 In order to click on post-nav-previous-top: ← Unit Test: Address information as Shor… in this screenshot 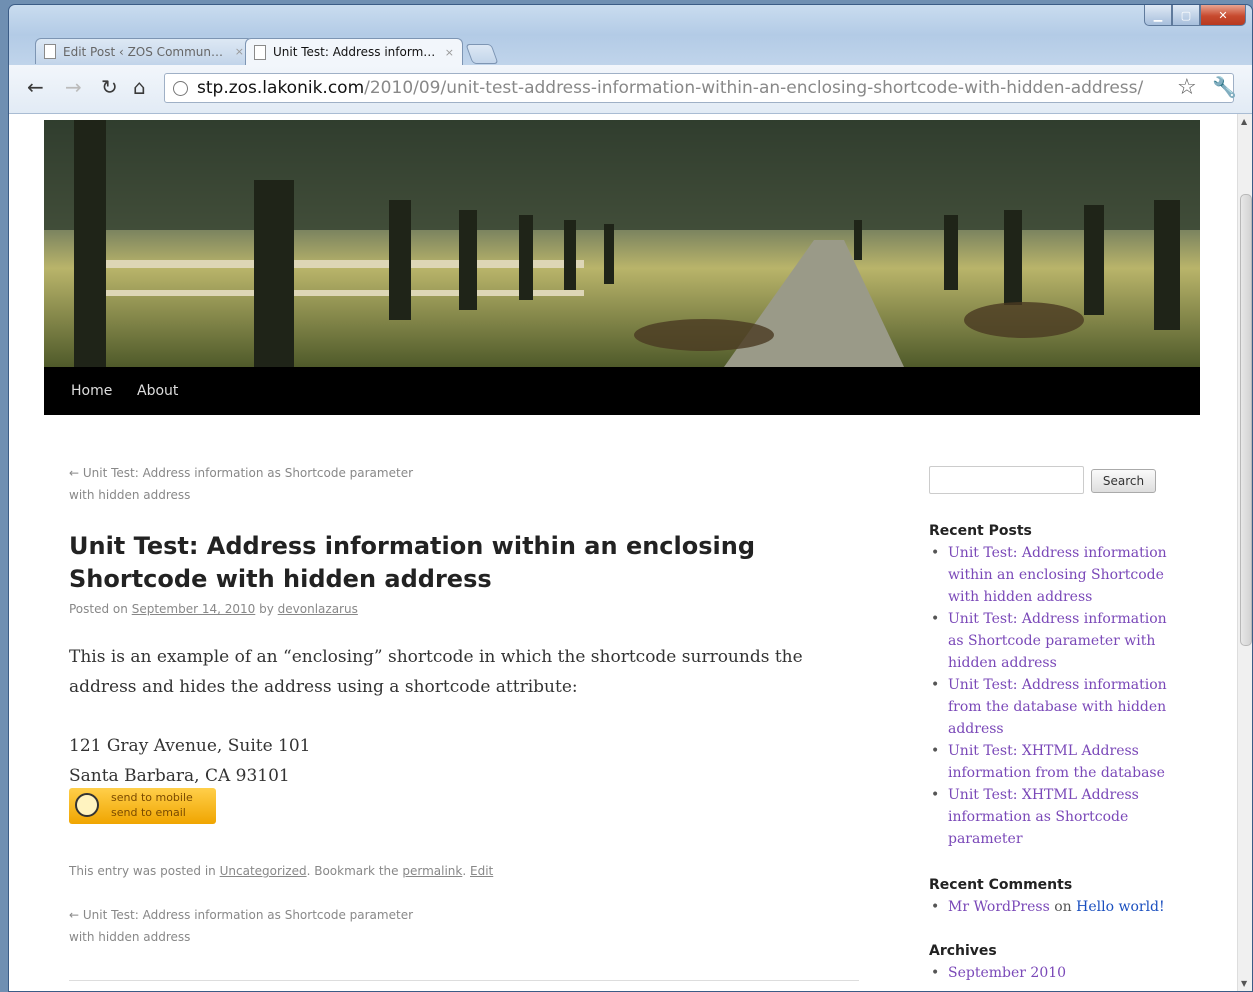, I will do `click(279, 484)`.